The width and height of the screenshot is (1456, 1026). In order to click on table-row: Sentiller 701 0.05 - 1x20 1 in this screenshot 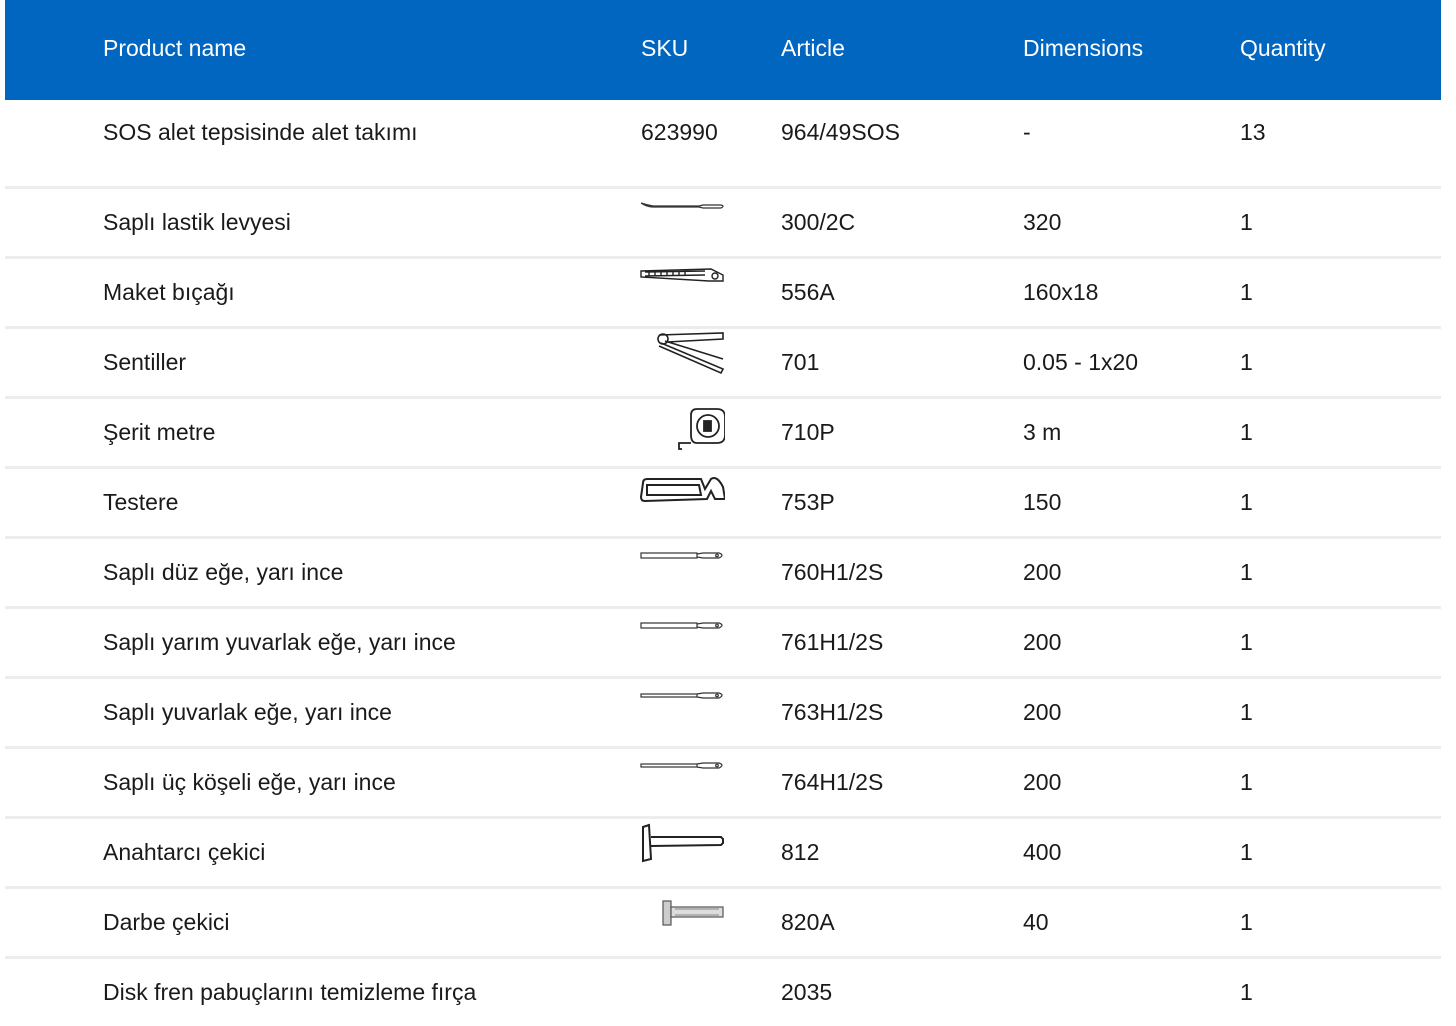, I will do `click(723, 364)`.